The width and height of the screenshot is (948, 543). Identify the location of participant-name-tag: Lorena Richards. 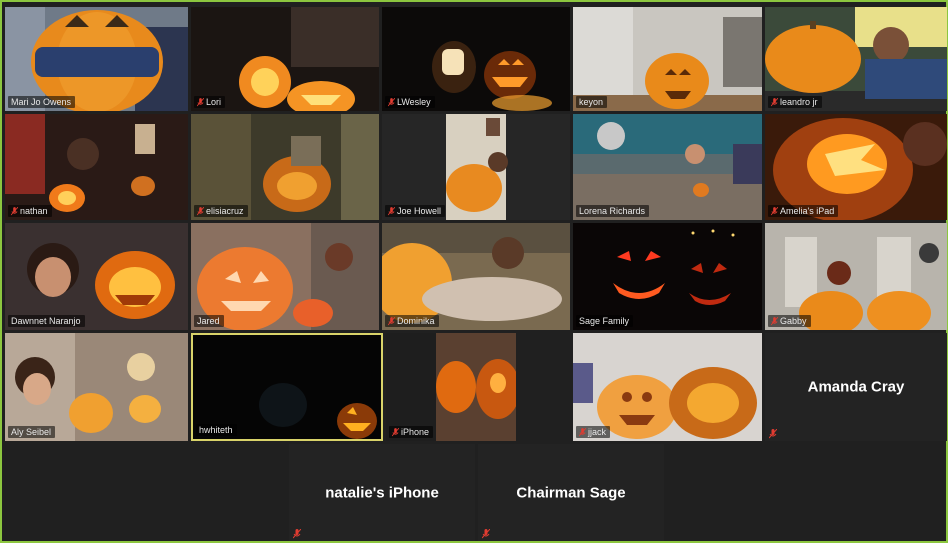
(613, 211).